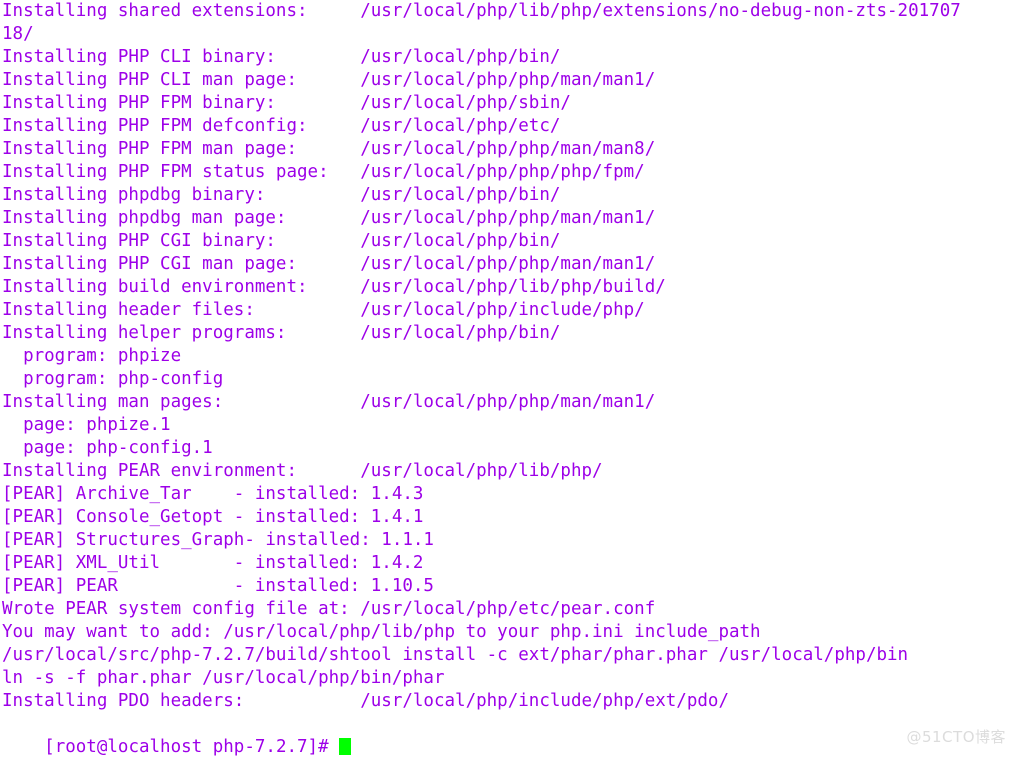 This screenshot has width=1014, height=782. What do you see at coordinates (956, 737) in the screenshot?
I see `watermark: @51CTO博客` at bounding box center [956, 737].